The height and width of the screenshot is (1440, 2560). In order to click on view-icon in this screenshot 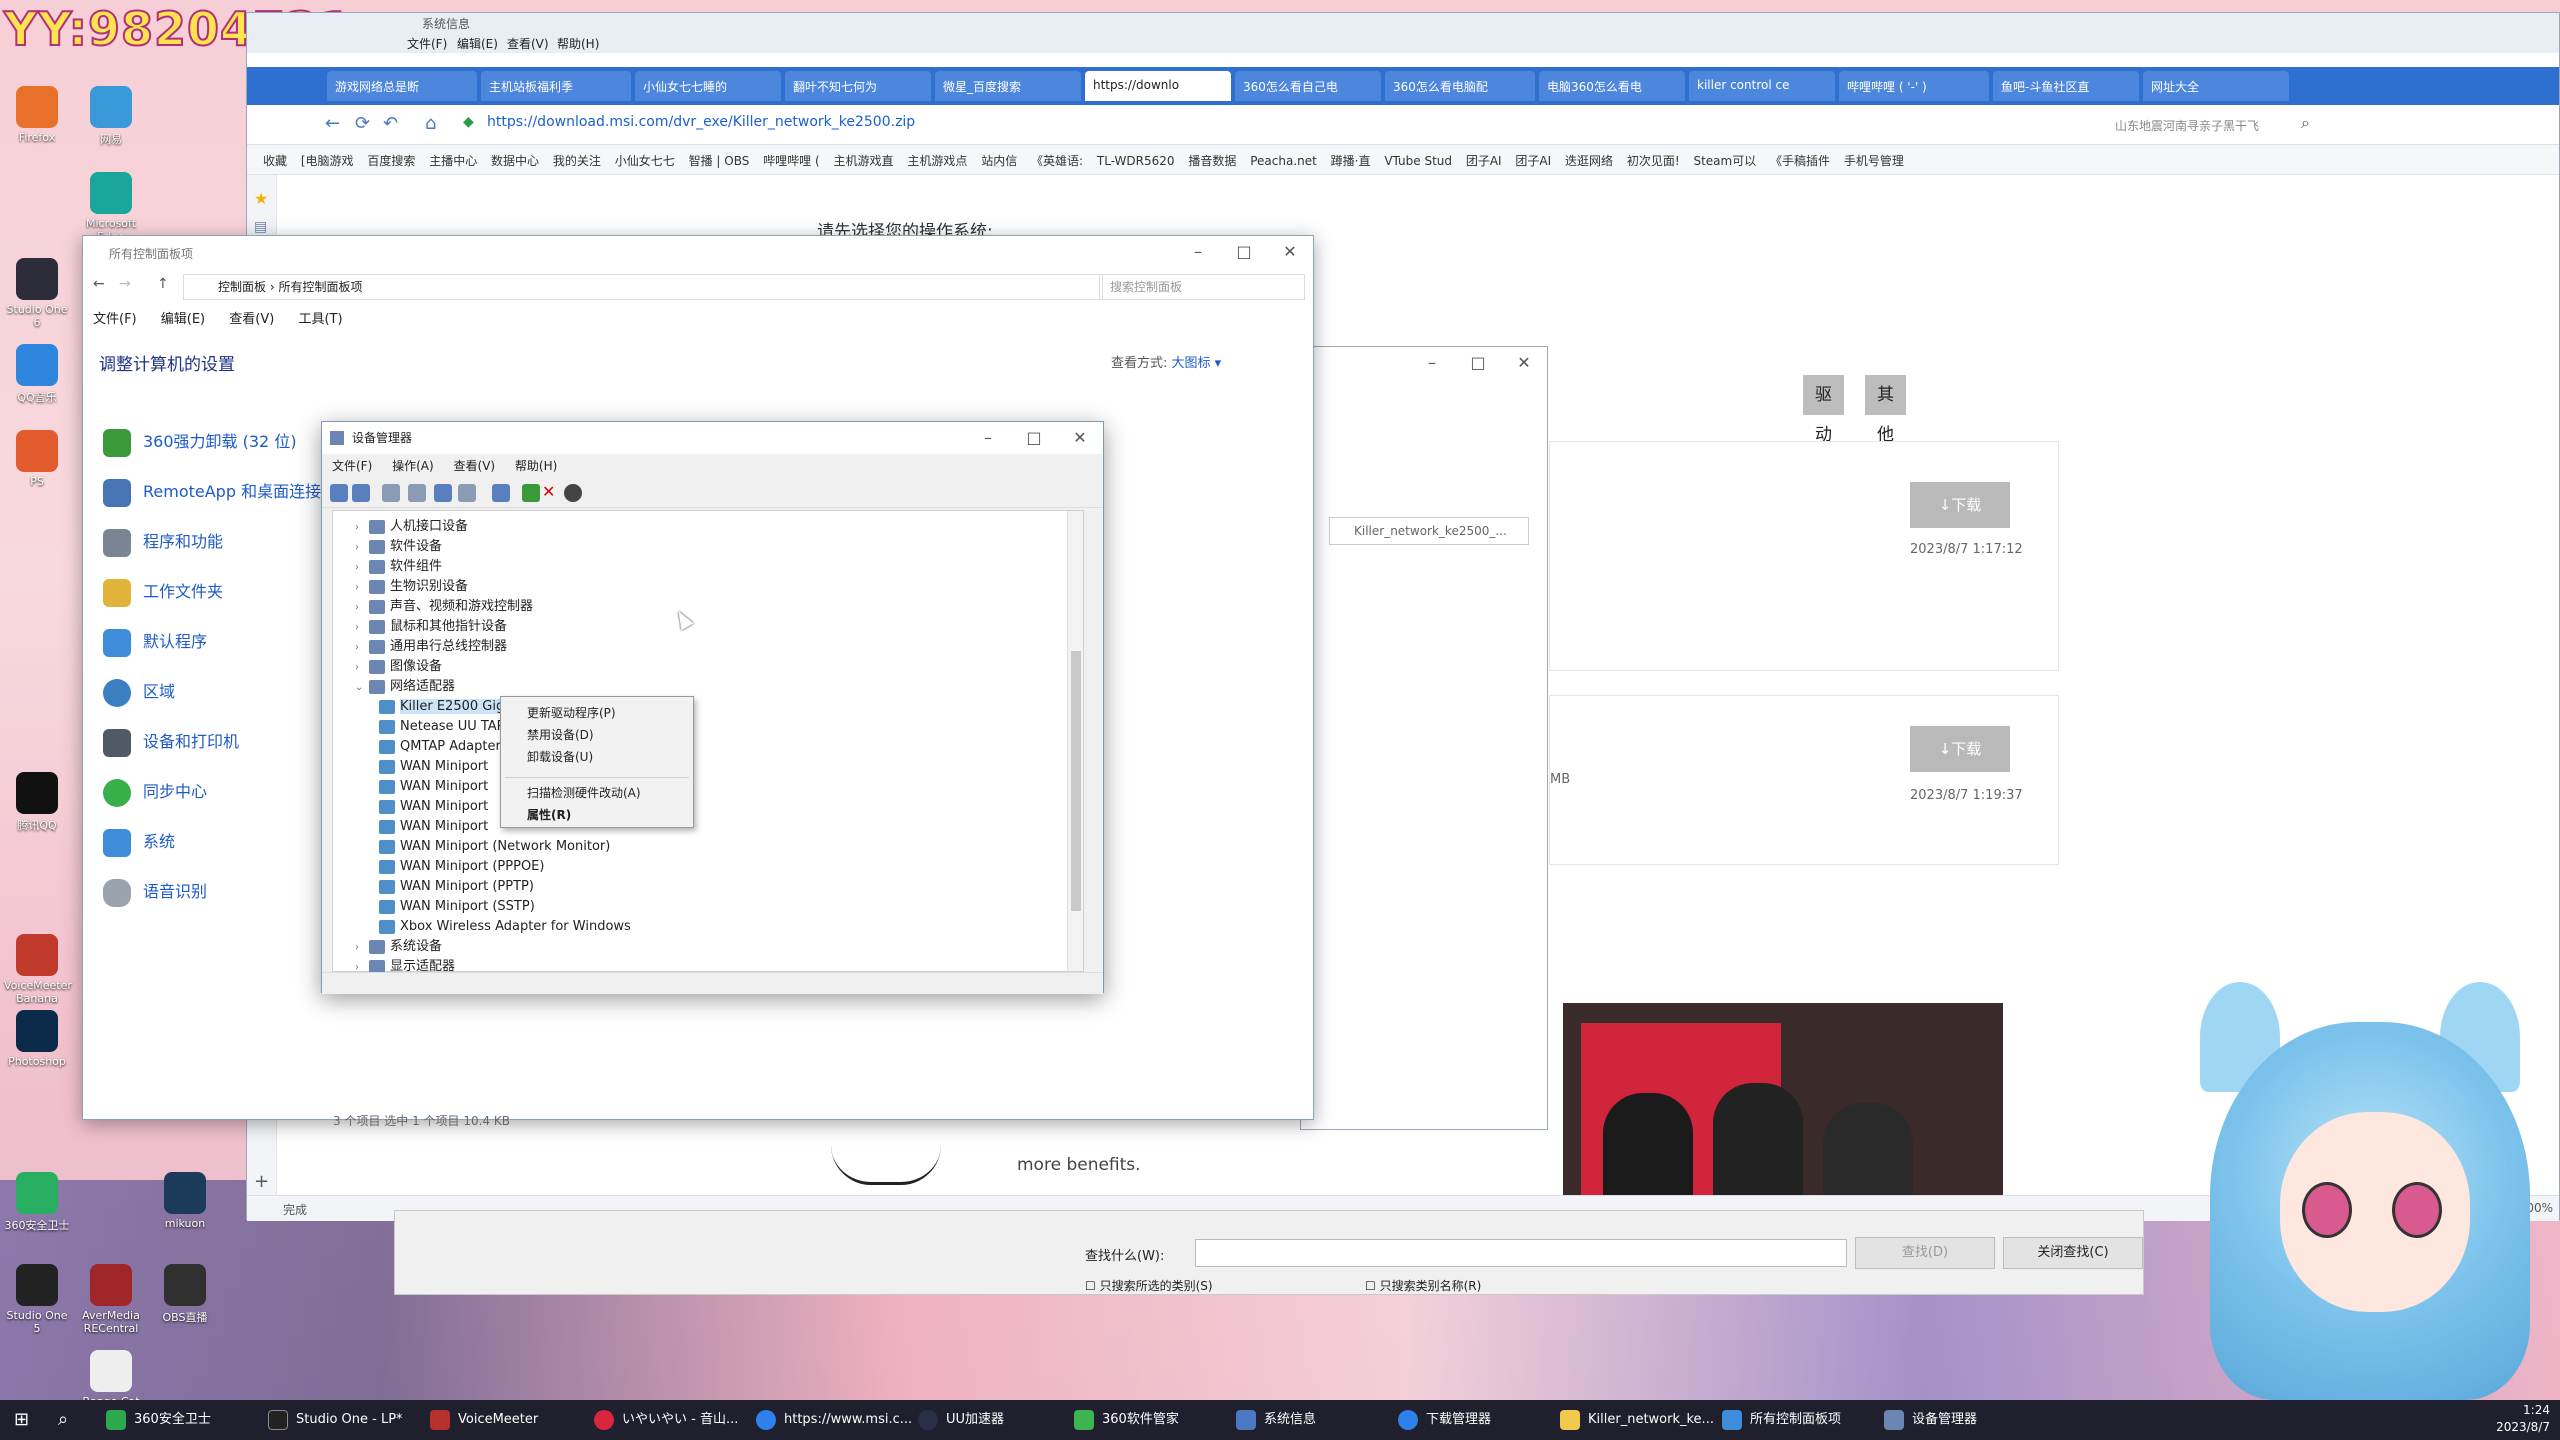, I will do `click(467, 493)`.